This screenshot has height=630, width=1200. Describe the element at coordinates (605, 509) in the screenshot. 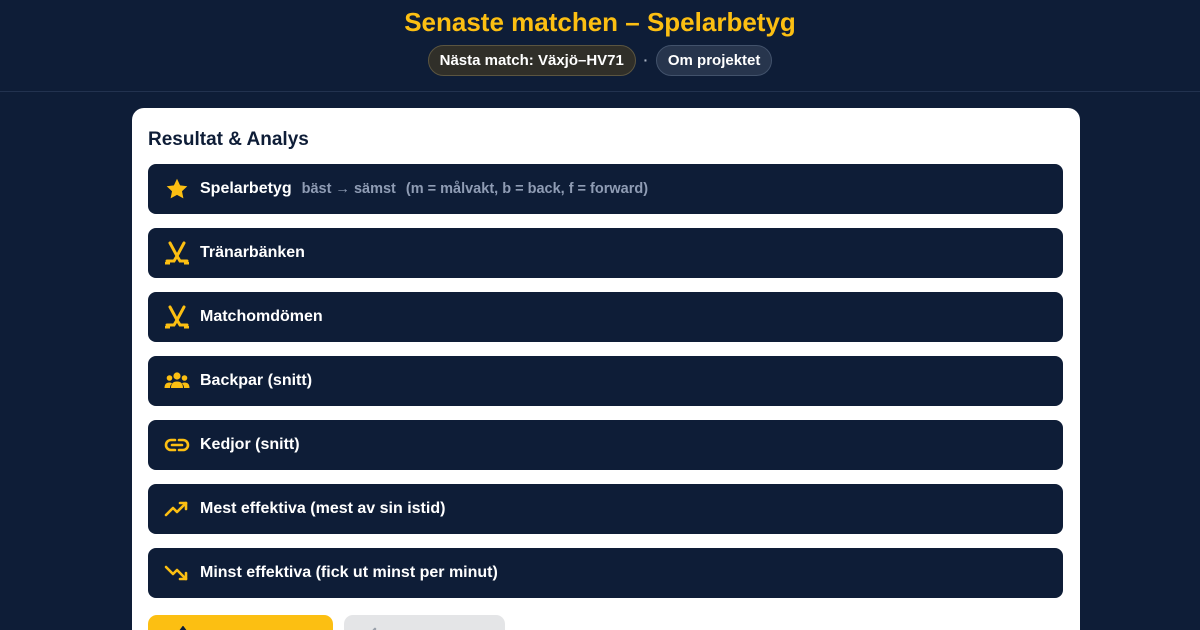

I see `section-most-effective: Mest effektiva (mest av sin istid)` at that location.